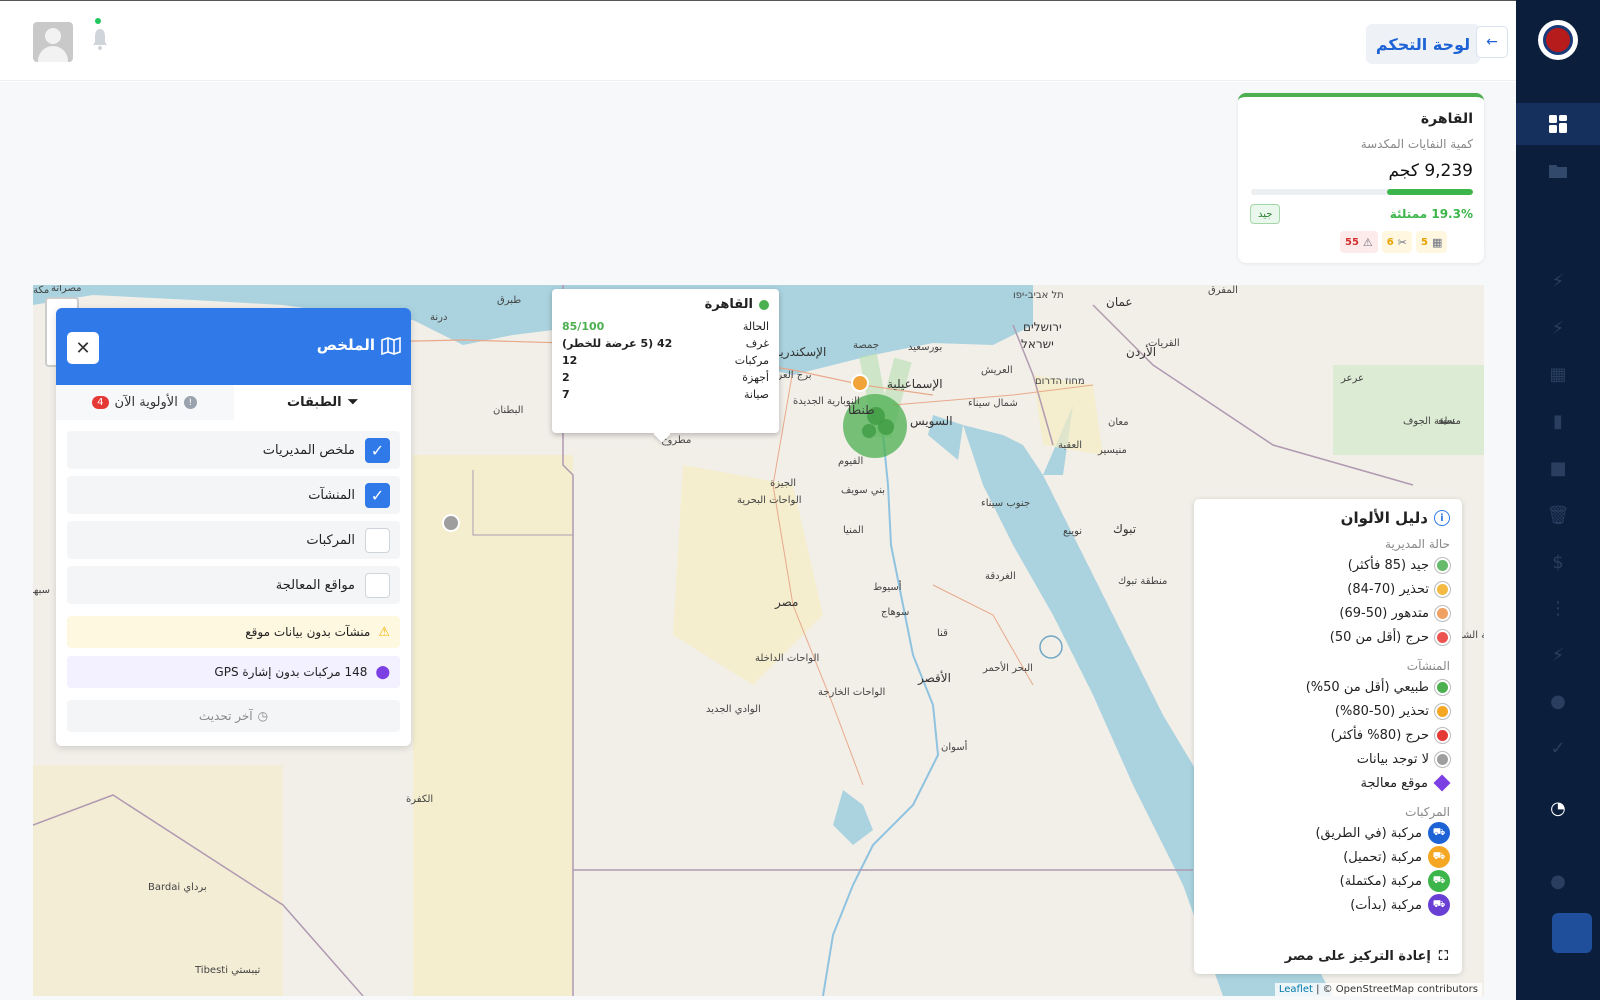 This screenshot has height=1000, width=1600. What do you see at coordinates (233, 672) in the screenshot?
I see `gps-notice: ⬤ 148 مركبات بدون إشارة GPS` at bounding box center [233, 672].